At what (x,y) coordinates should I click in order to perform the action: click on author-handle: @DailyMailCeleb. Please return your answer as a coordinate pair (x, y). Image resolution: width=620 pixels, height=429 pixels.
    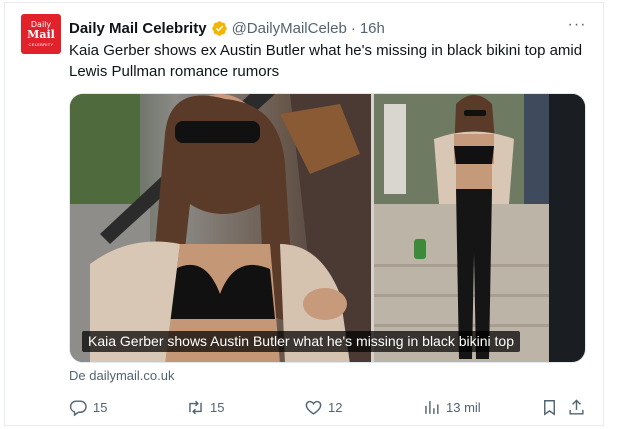
    Looking at the image, I should click on (289, 28).